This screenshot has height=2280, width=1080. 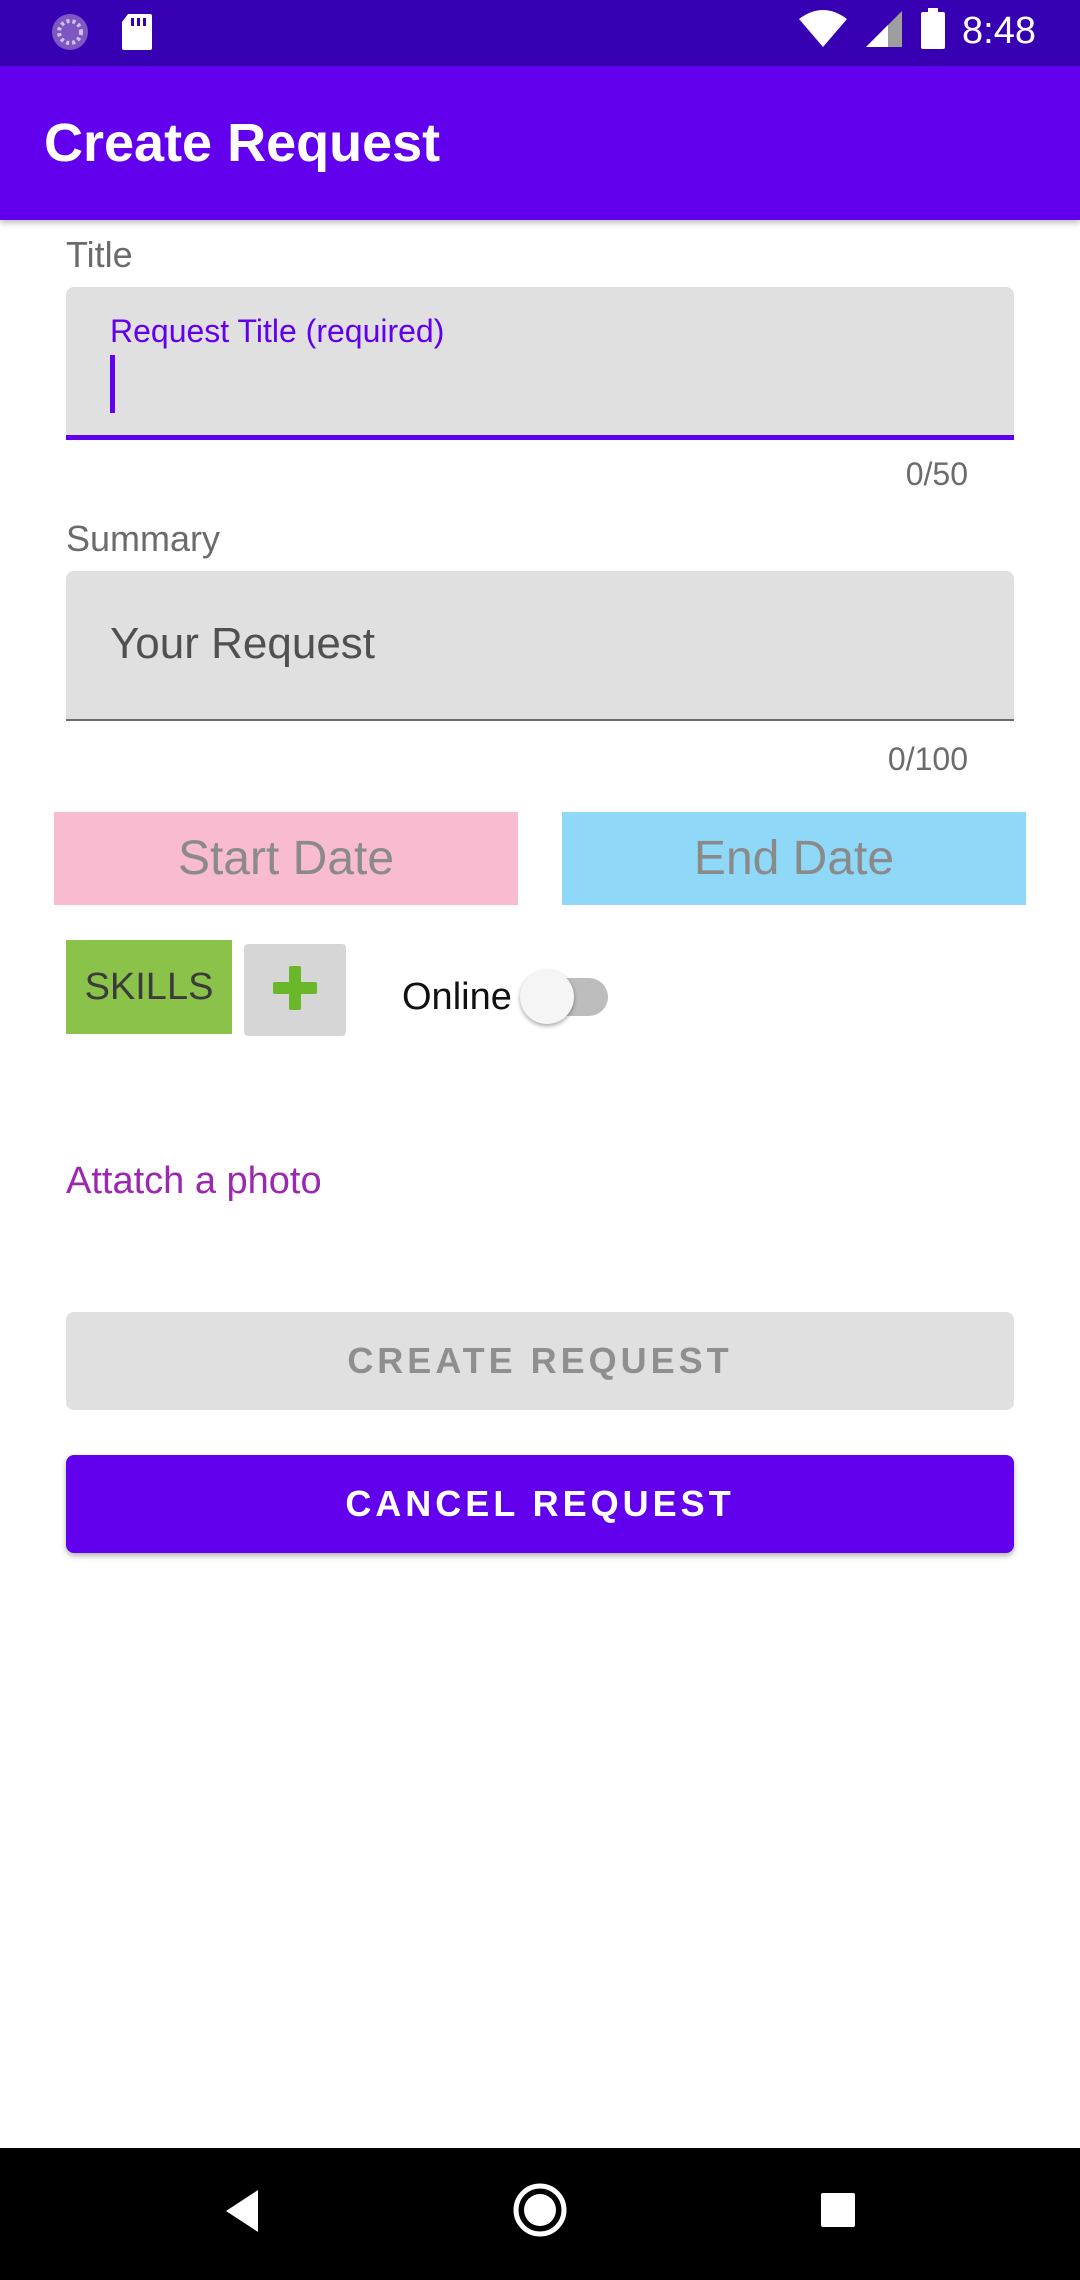 I want to click on navigation-bar, so click(x=540, y=2214).